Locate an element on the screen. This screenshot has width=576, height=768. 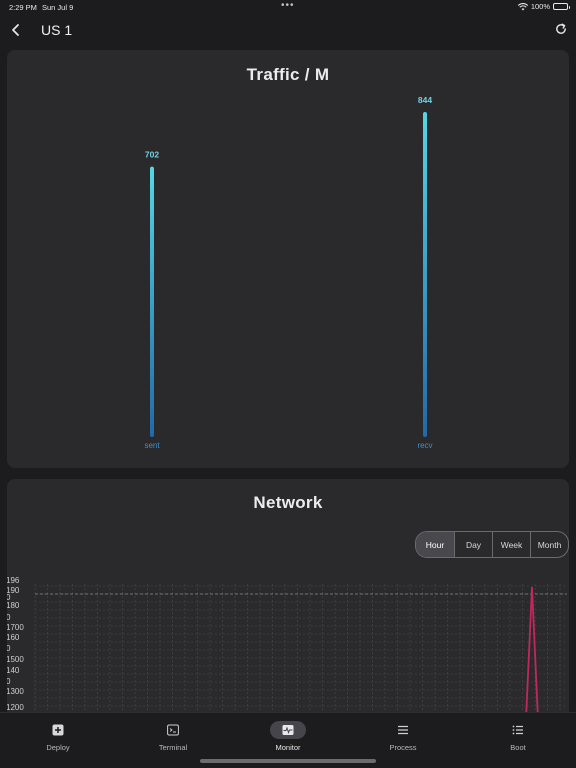
tab-process: Process is located at coordinates (403, 736).